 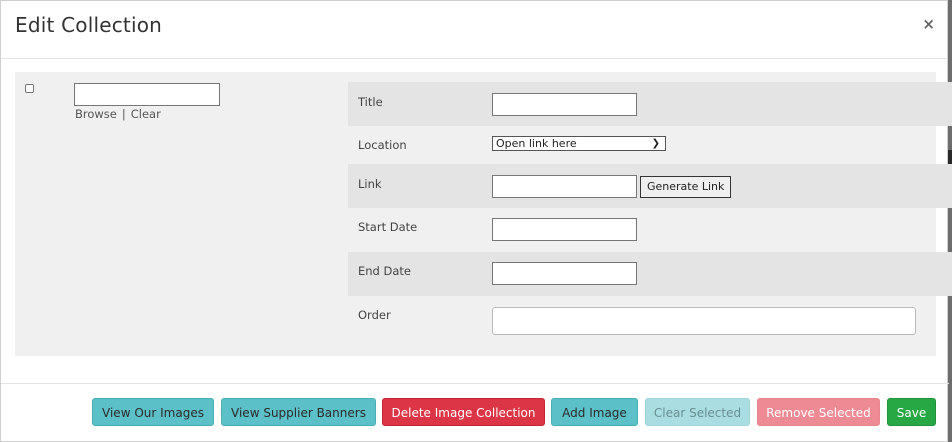 What do you see at coordinates (370, 102) in the screenshot?
I see `title-label: Title` at bounding box center [370, 102].